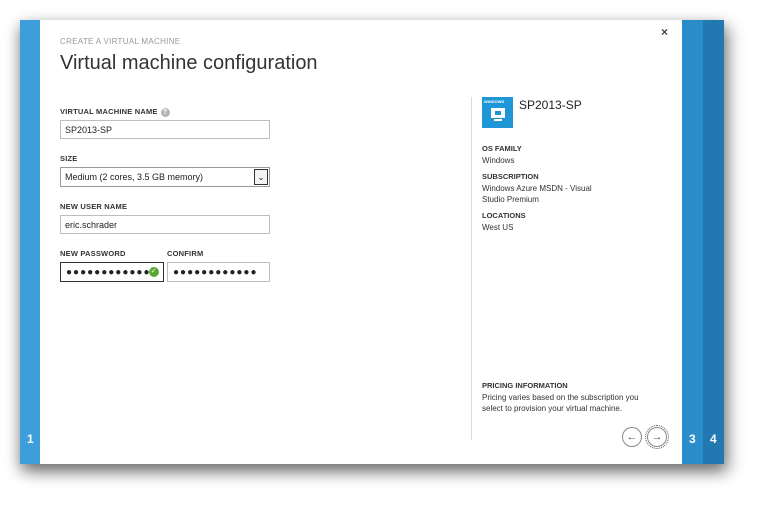  Describe the element at coordinates (510, 176) in the screenshot. I see `subscription-label: SUBSCRIPTION` at that location.